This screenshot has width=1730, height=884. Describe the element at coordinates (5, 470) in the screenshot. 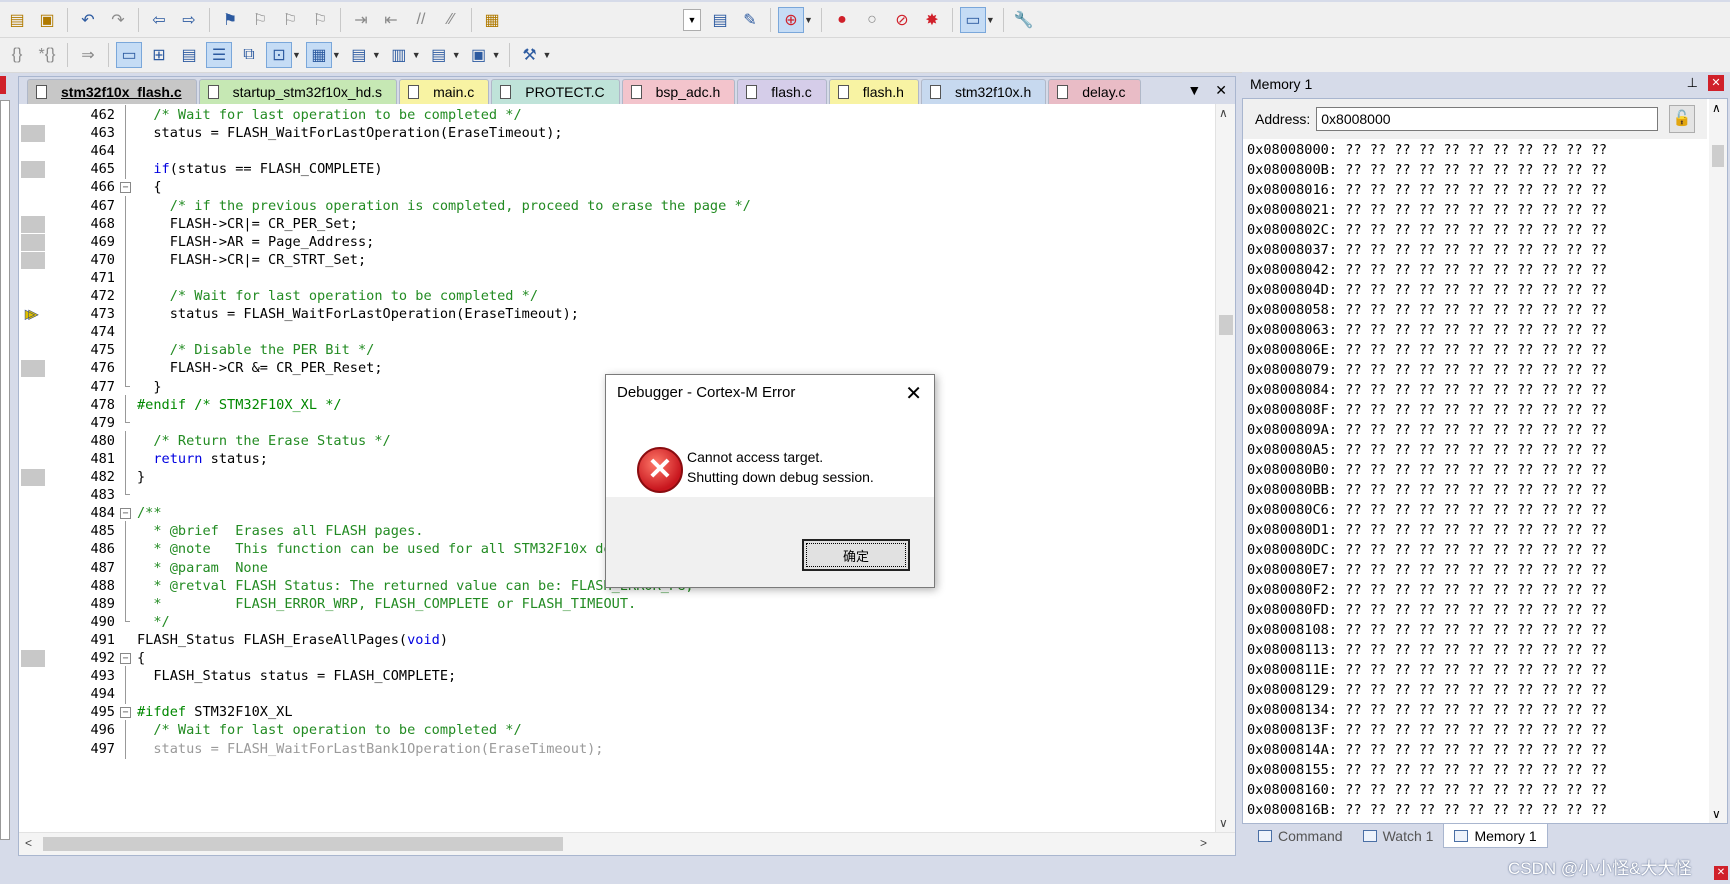

I see `left-panel-scrollbar` at that location.